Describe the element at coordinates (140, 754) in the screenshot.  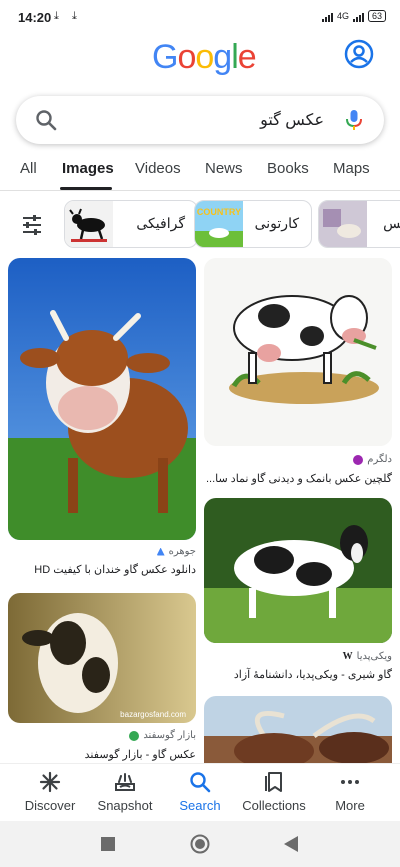
I see `result-title: عکس گاو - بازار گوسفند` at that location.